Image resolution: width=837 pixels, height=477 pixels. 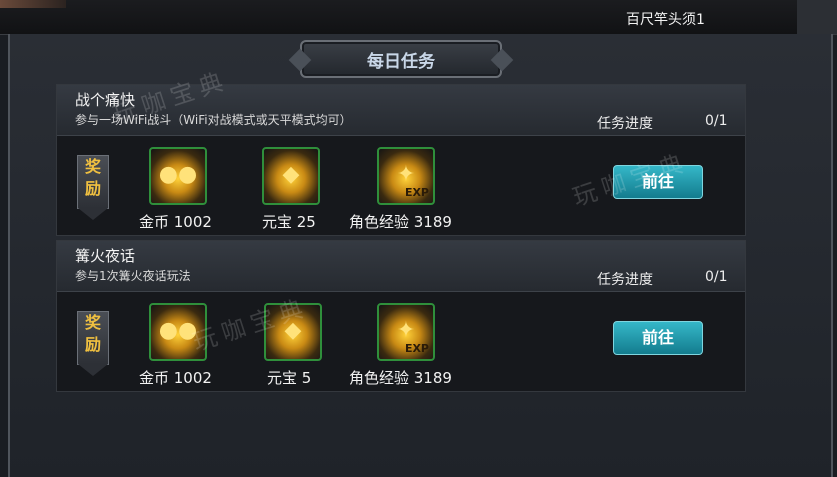 What do you see at coordinates (401, 62) in the screenshot?
I see `page-title: 每日任务` at bounding box center [401, 62].